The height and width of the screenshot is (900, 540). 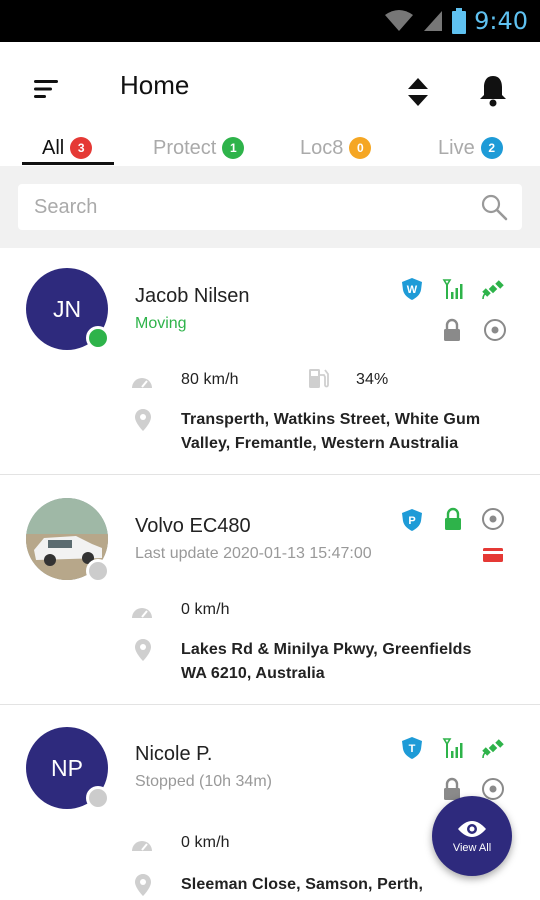 I want to click on search-bar, so click(x=270, y=207).